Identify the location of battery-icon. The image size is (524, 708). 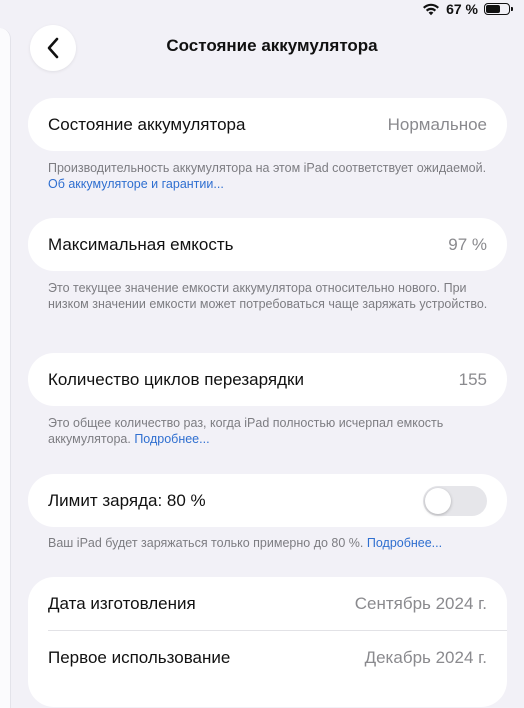
(498, 9).